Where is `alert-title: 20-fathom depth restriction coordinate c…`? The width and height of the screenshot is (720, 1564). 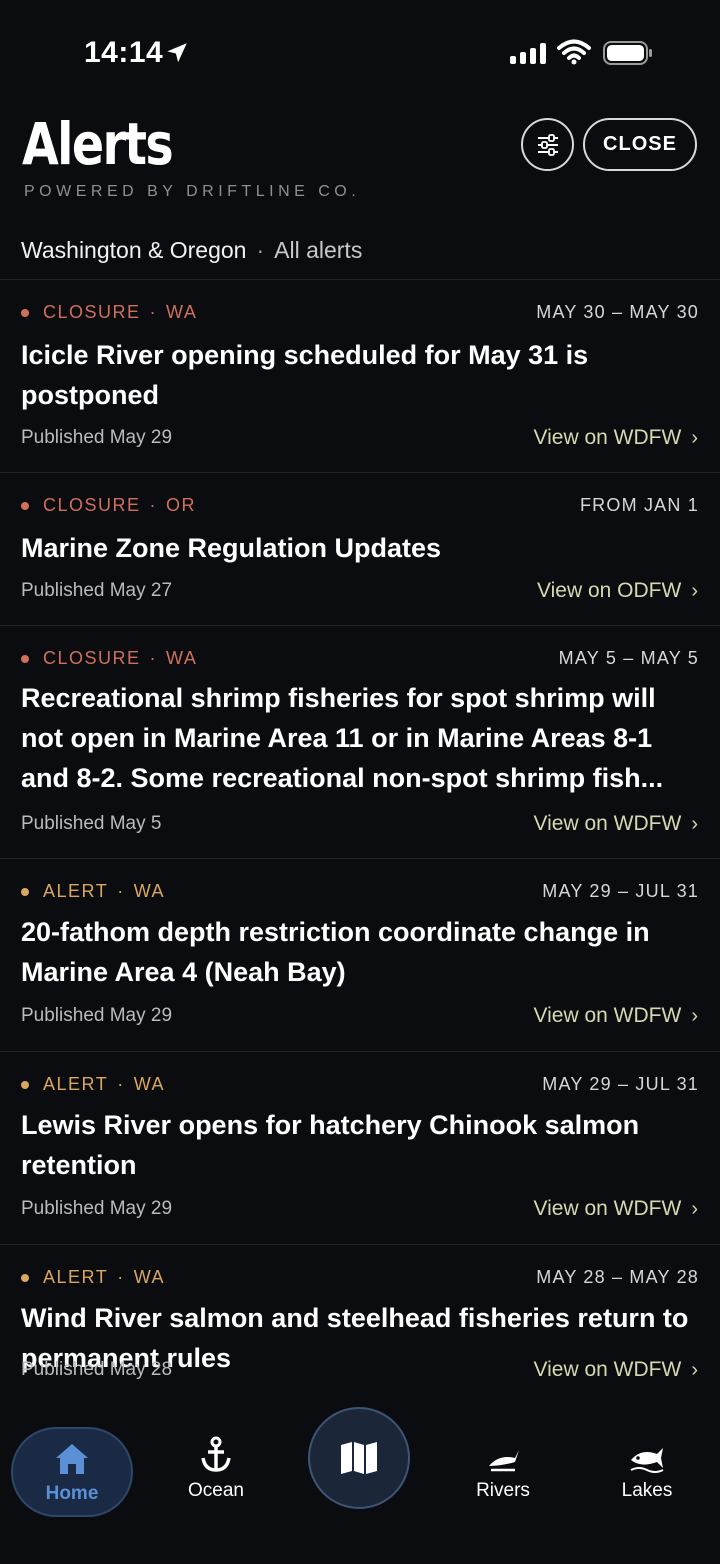
alert-title: 20-fathom depth restriction coordinate c… is located at coordinates (335, 952).